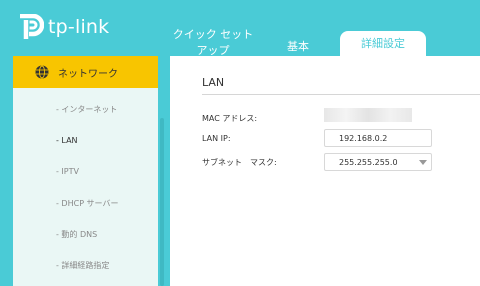 The width and height of the screenshot is (480, 286). Describe the element at coordinates (298, 46) in the screenshot. I see `tab-basic: 基本` at that location.